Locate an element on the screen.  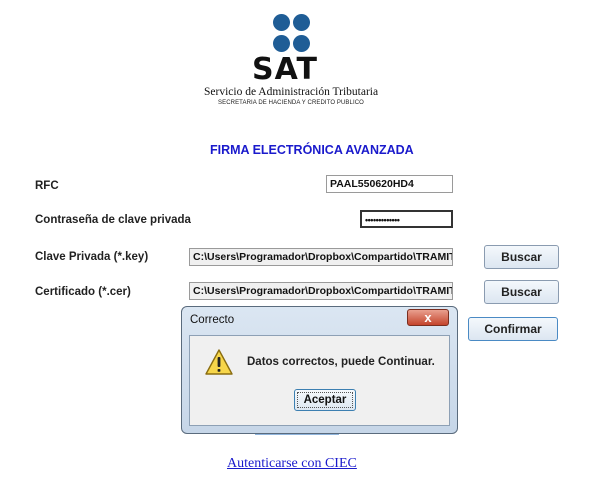
browse-key-button: Buscar is located at coordinates (521, 257).